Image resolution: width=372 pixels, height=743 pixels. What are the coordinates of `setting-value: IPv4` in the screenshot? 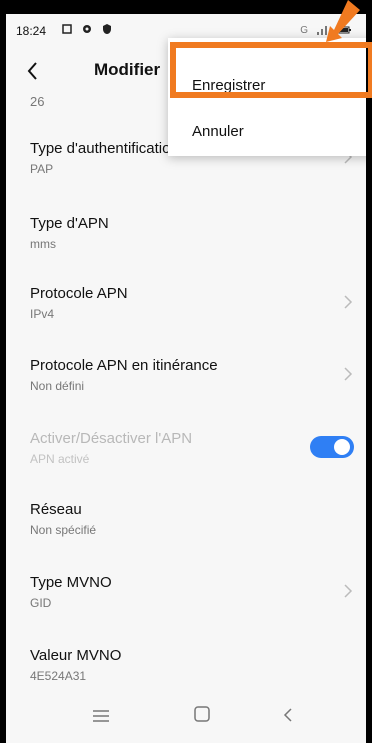 It's located at (42, 314).